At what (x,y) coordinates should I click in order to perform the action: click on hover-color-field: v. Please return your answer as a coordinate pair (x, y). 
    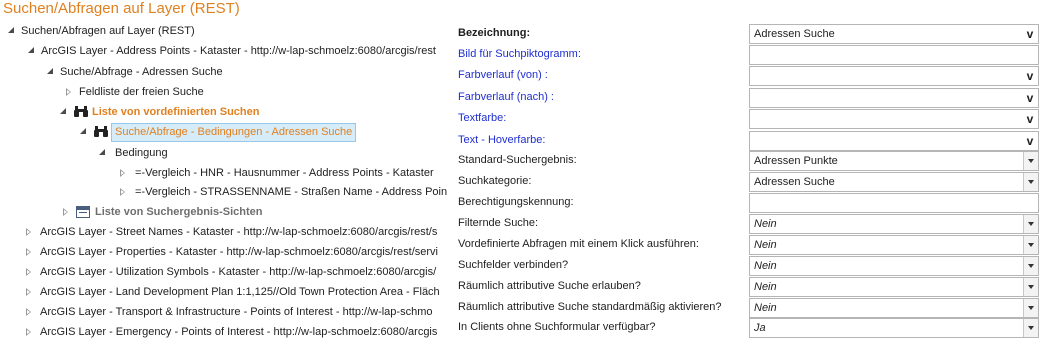
    Looking at the image, I should click on (894, 141).